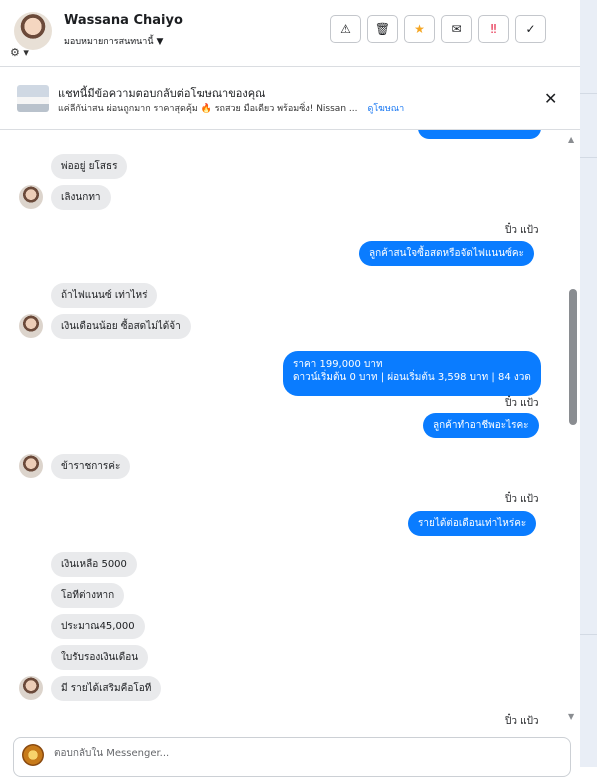 The width and height of the screenshot is (597, 777). Describe the element at coordinates (571, 139) in the screenshot. I see `scroll-up-icon: ▲` at that location.